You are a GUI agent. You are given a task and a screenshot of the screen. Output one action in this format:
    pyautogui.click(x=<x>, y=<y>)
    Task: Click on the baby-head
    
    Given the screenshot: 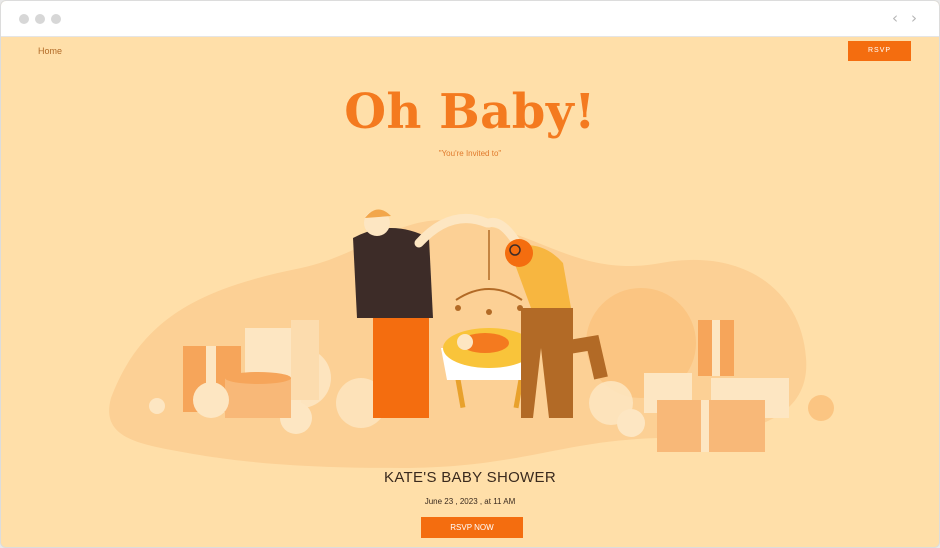 What is the action you would take?
    pyautogui.click(x=465, y=342)
    